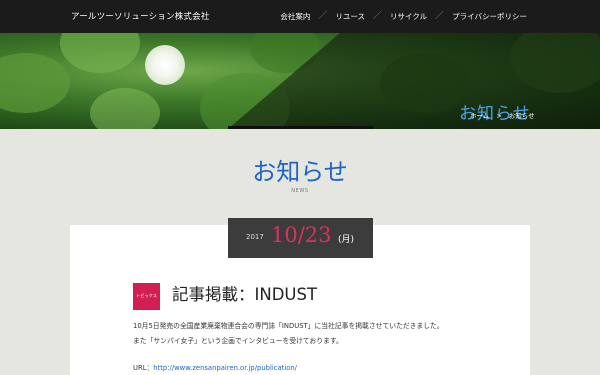 This screenshot has width=600, height=375. Describe the element at coordinates (300, 191) in the screenshot. I see `page-subtitle: NEWS` at that location.